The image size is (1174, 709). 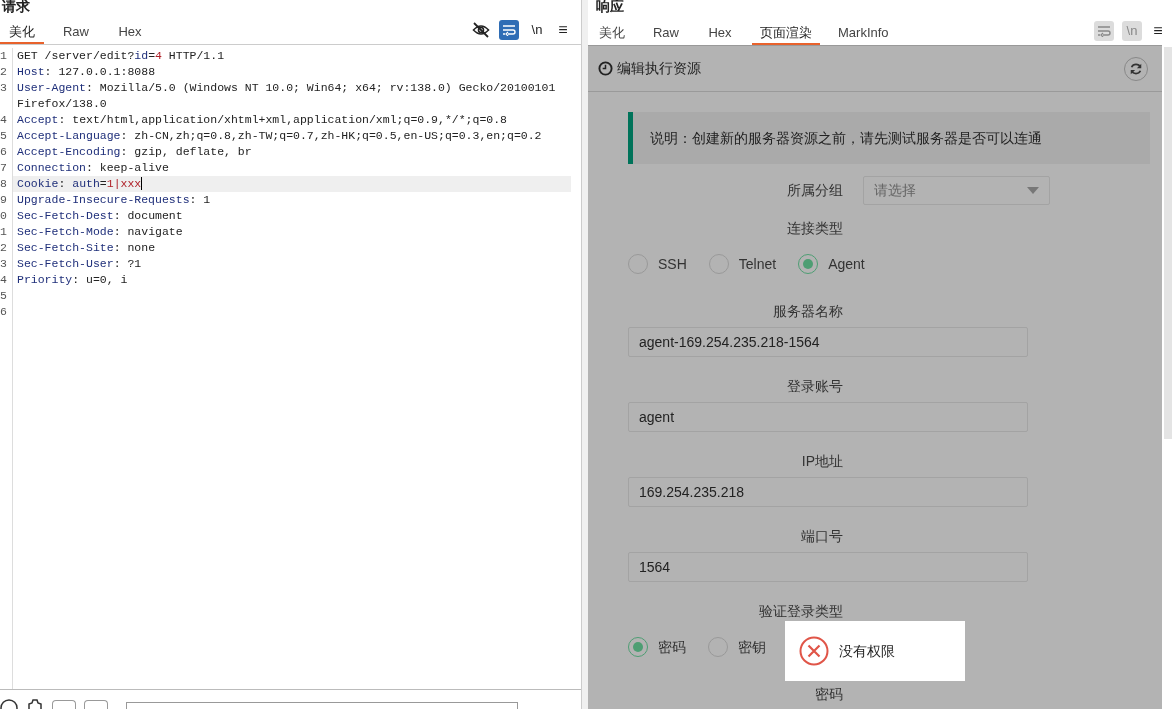 What do you see at coordinates (814, 228) in the screenshot?
I see `field-label: 连接类型` at bounding box center [814, 228].